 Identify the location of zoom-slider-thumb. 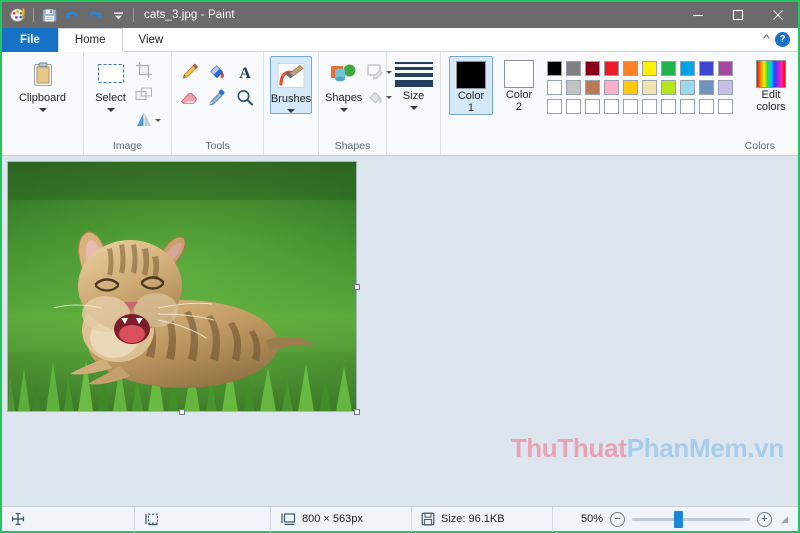
(679, 519).